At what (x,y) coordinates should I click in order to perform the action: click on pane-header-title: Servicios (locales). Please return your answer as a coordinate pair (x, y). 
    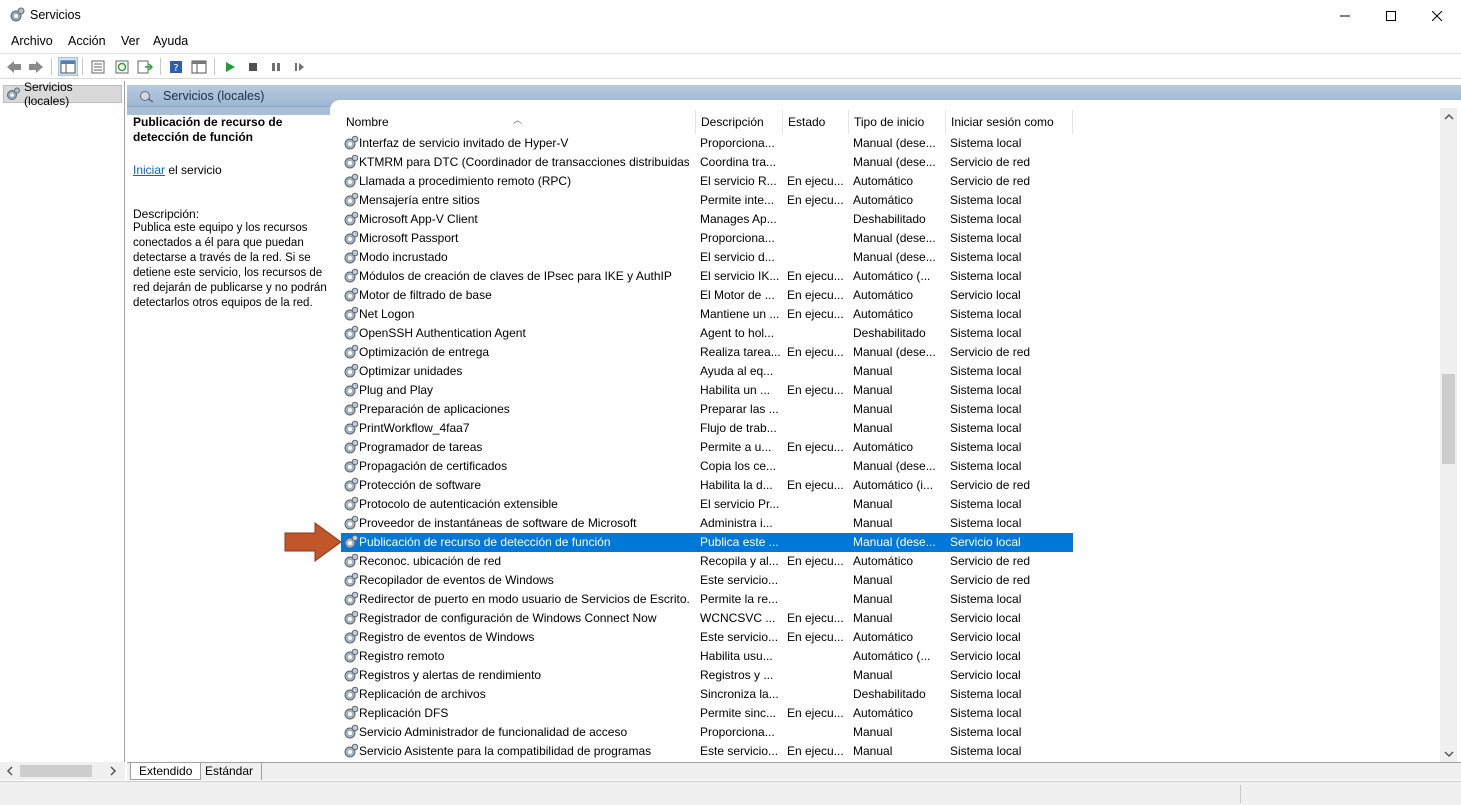
    Looking at the image, I should click on (214, 96).